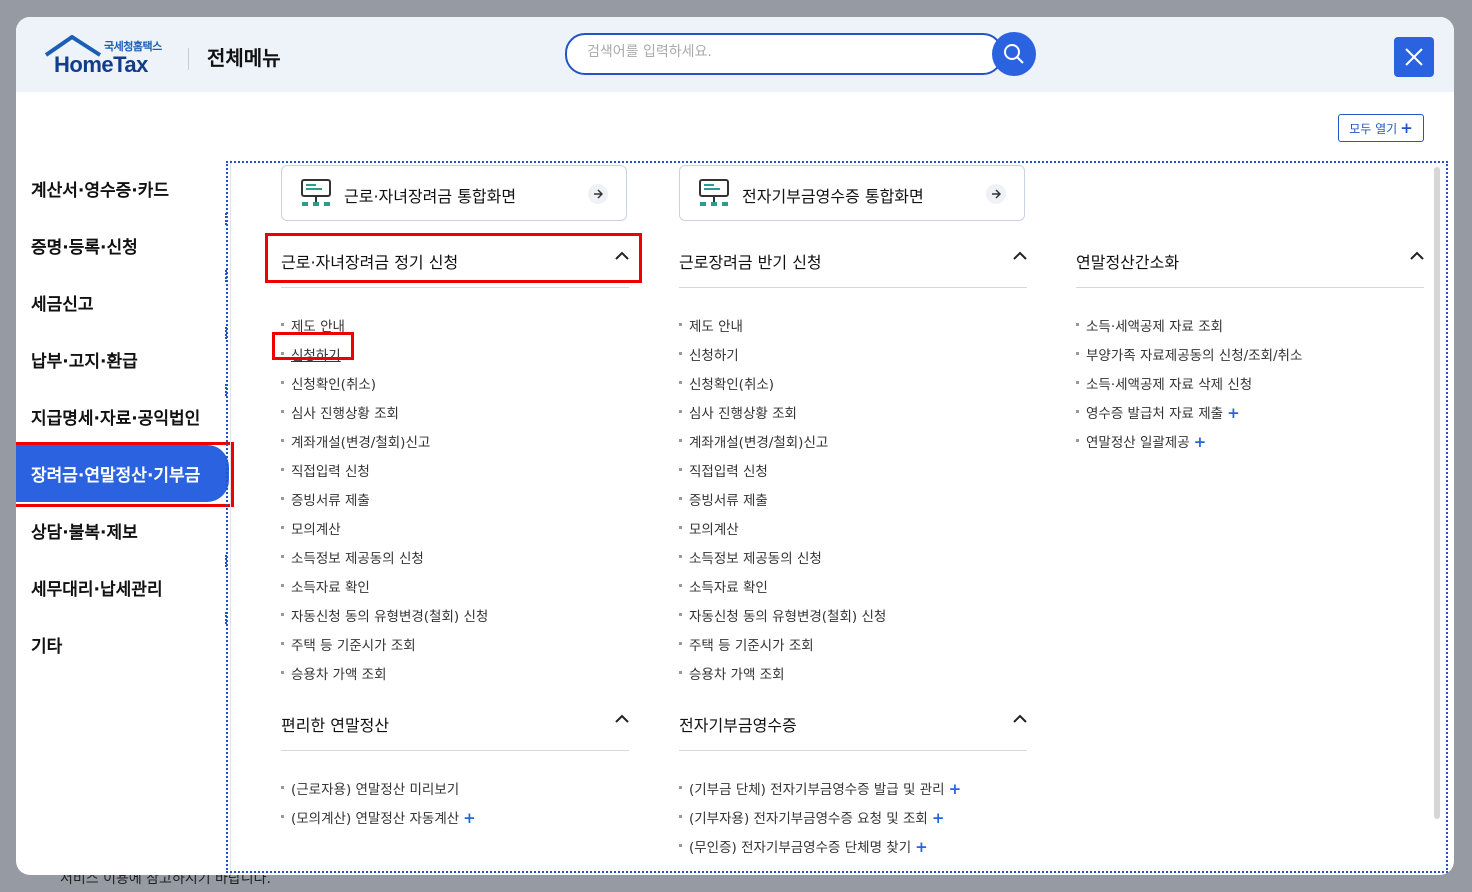 Image resolution: width=1472 pixels, height=892 pixels. What do you see at coordinates (125, 474) in the screenshot?
I see `active-nav-highlight-box` at bounding box center [125, 474].